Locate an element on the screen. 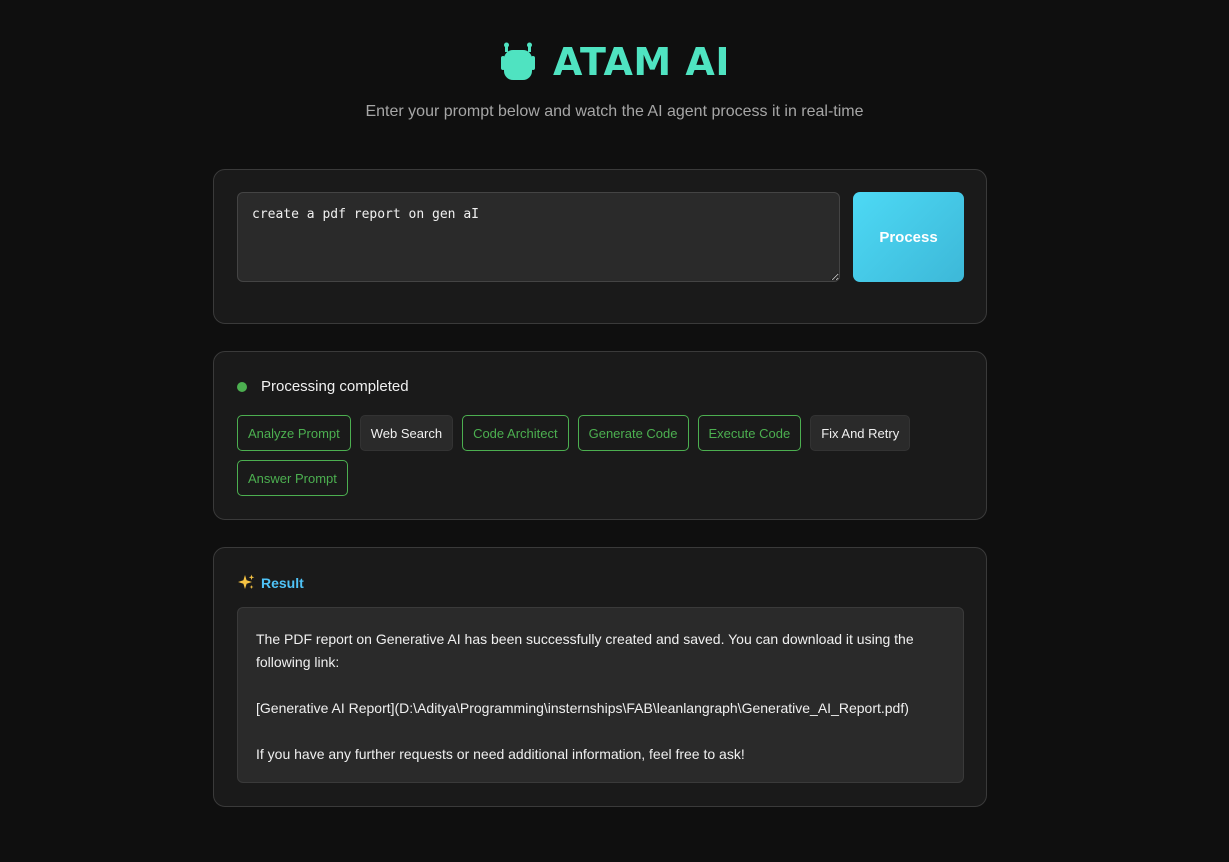 The height and width of the screenshot is (862, 1229). step-analyze-prompt: Analyze Prompt is located at coordinates (294, 433).